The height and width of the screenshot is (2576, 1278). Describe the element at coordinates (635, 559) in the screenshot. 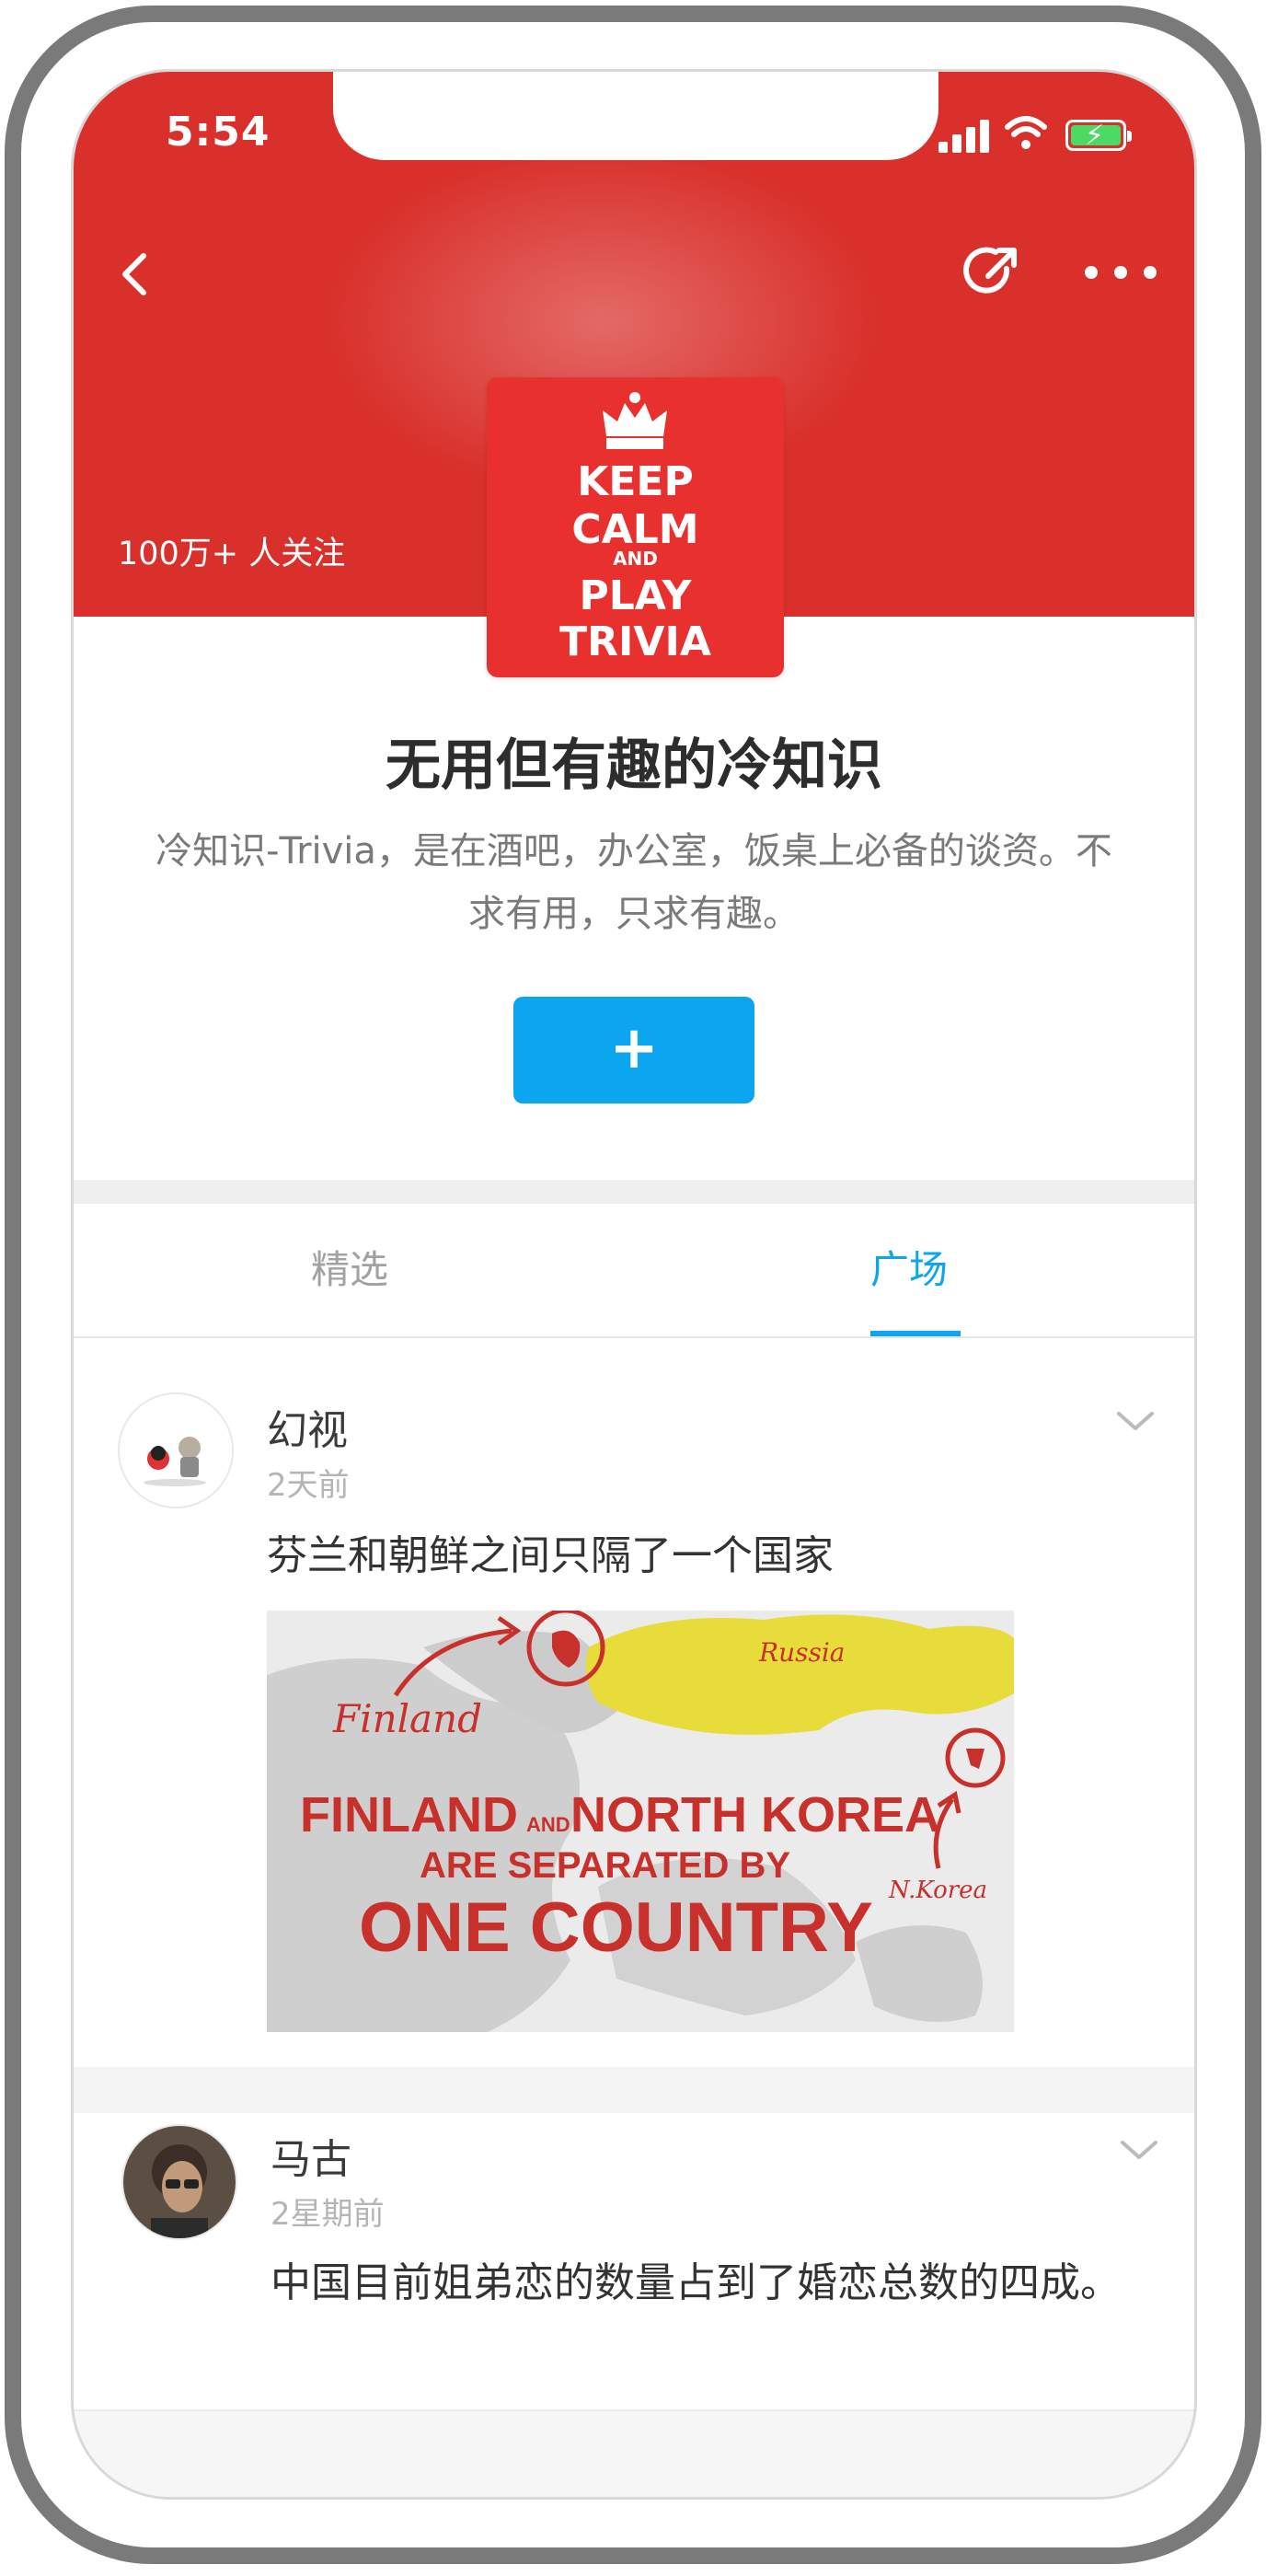

I see `cover-text: AND` at that location.